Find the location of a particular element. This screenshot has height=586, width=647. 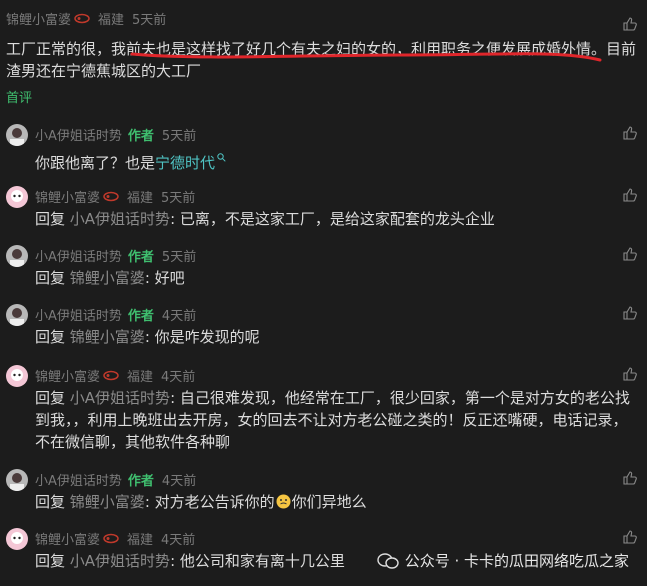

watermark: 公众号 · 卡卡的瓜田网络吃瓜之家 is located at coordinates (502, 560).